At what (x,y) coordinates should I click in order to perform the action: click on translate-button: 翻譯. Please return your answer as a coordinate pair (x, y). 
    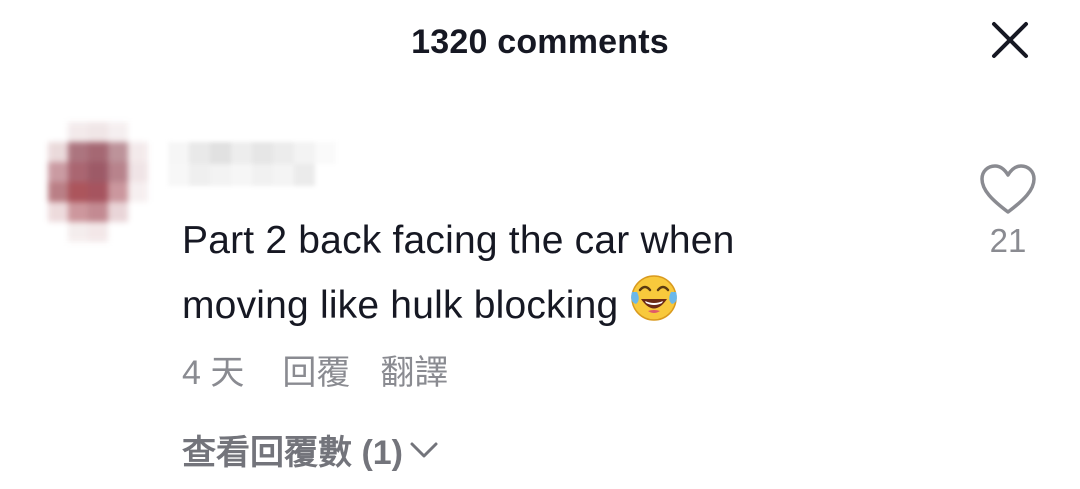
    Looking at the image, I should click on (414, 369).